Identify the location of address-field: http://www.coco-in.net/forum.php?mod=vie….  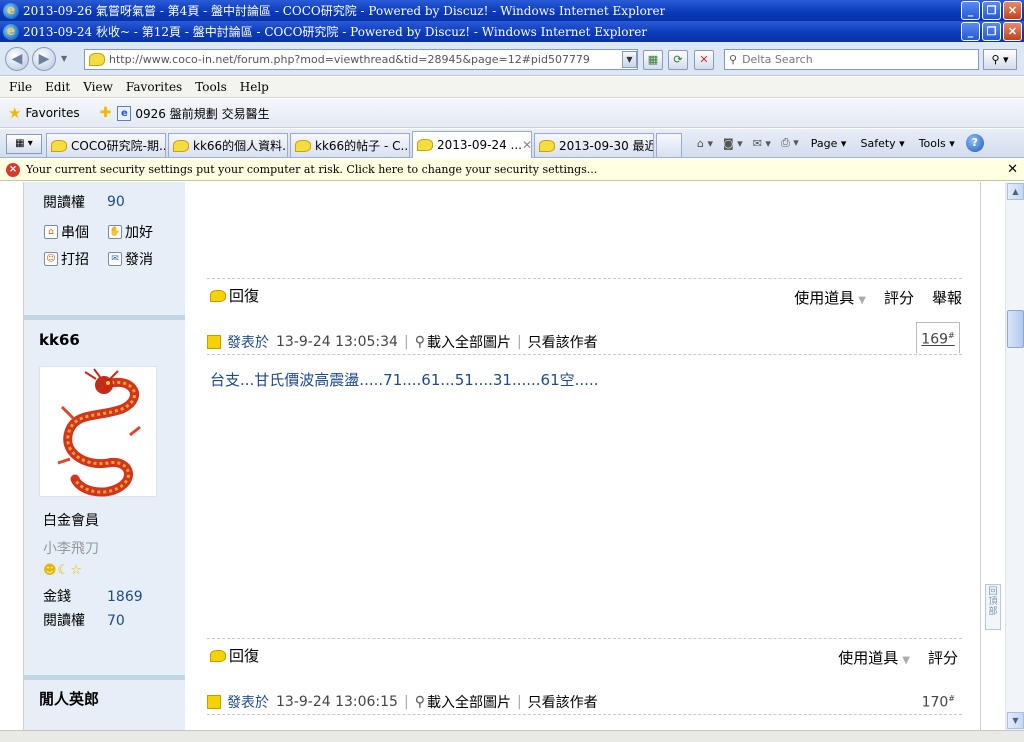
(361, 59).